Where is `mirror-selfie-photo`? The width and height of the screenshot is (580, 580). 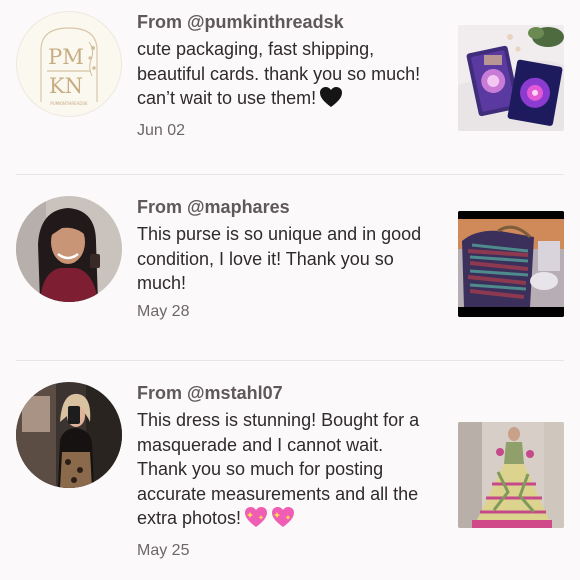 mirror-selfie-photo is located at coordinates (69, 435).